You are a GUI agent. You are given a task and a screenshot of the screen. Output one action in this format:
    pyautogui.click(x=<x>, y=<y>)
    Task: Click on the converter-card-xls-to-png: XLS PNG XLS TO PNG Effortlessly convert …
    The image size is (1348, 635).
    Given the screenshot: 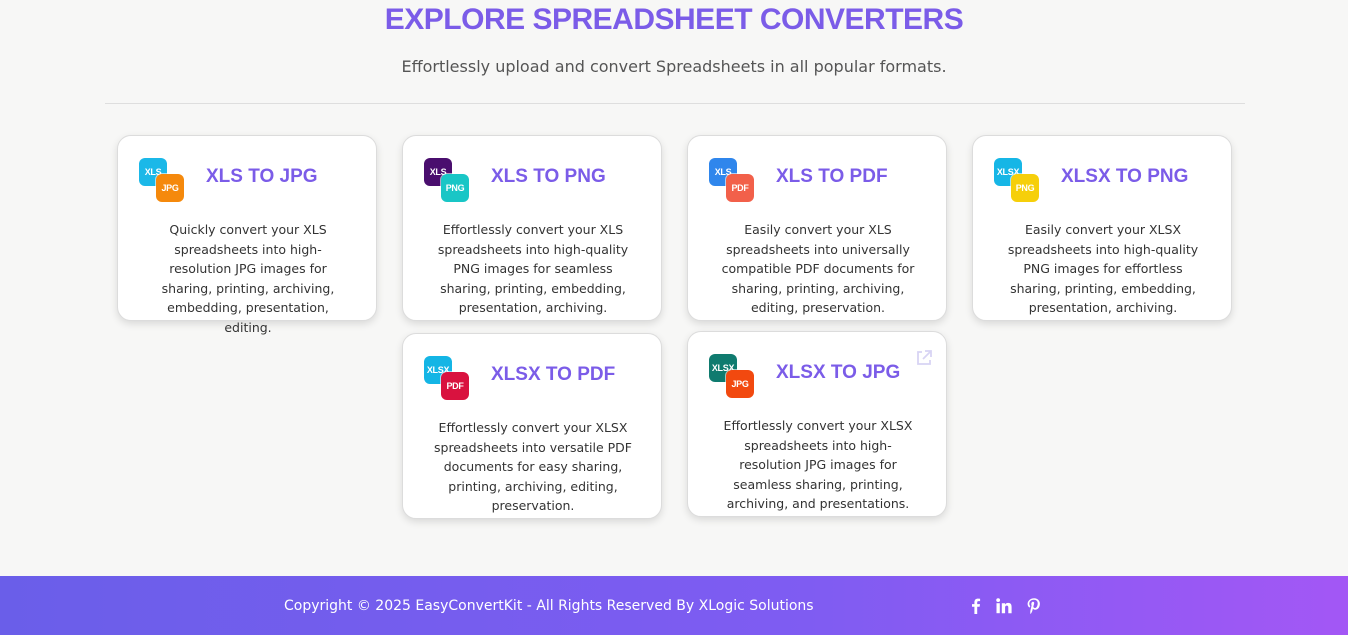 What is the action you would take?
    pyautogui.click(x=532, y=228)
    